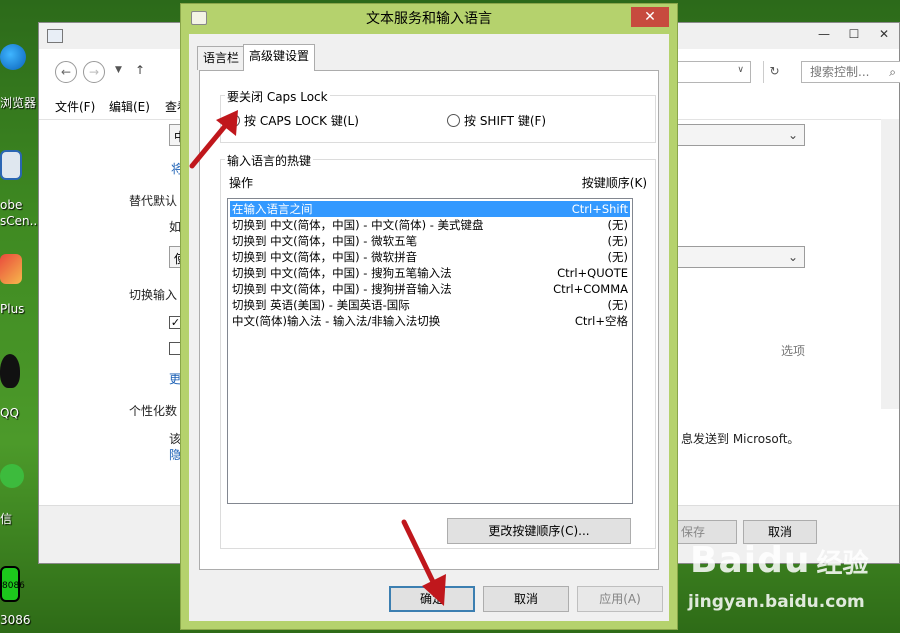  What do you see at coordinates (342, 289) in the screenshot?
I see `hotkey-action: 切换到 中文(简体，中国) - 搜狗拼音输入法` at bounding box center [342, 289].